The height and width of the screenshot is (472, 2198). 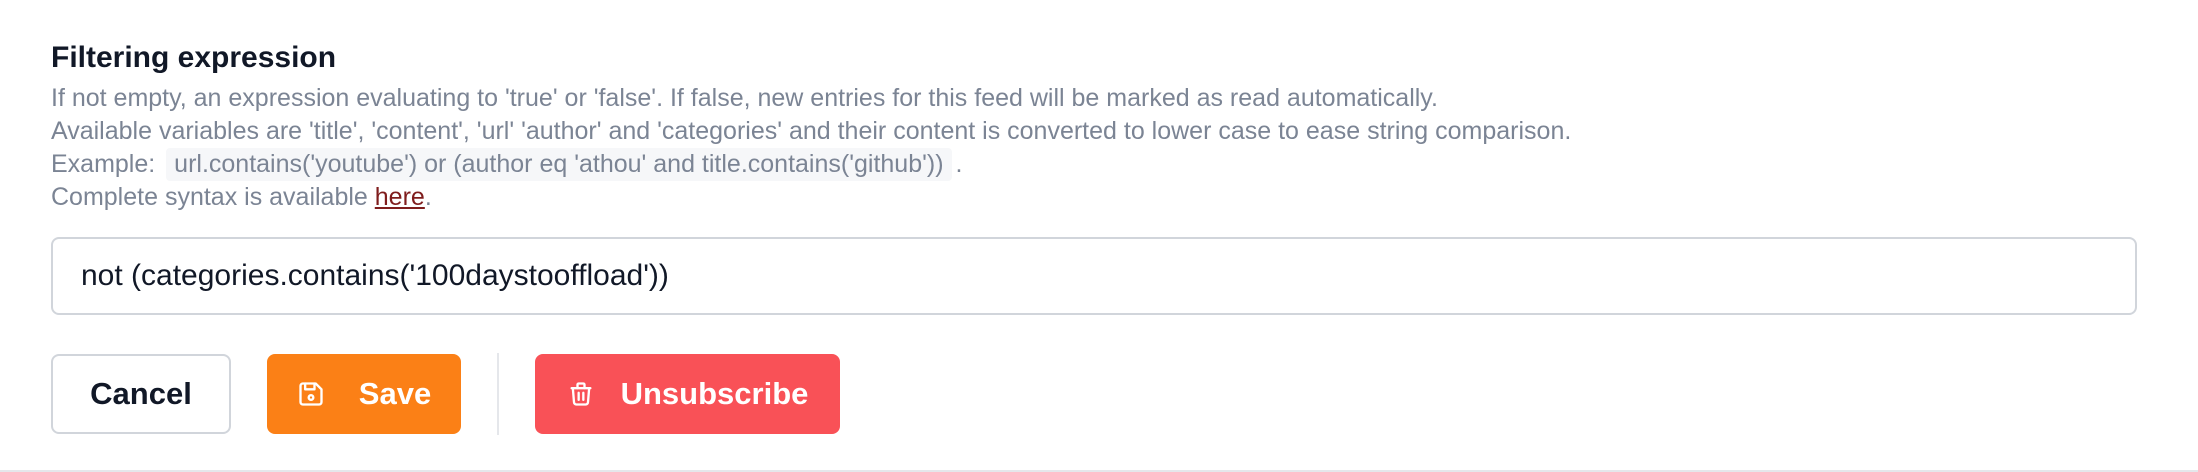 What do you see at coordinates (395, 393) in the screenshot?
I see `save-button-label: Save` at bounding box center [395, 393].